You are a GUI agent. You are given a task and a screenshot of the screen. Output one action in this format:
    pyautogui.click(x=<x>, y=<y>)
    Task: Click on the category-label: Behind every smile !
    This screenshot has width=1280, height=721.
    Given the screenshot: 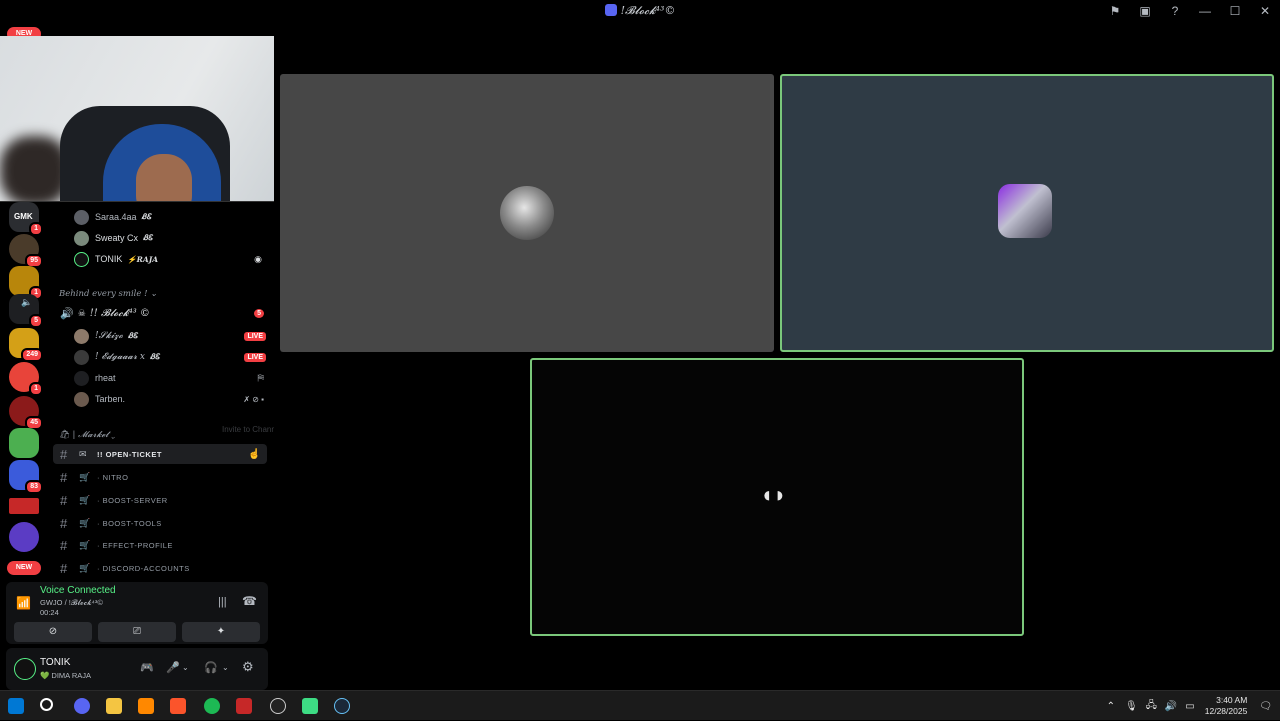 What is the action you would take?
    pyautogui.click(x=103, y=294)
    